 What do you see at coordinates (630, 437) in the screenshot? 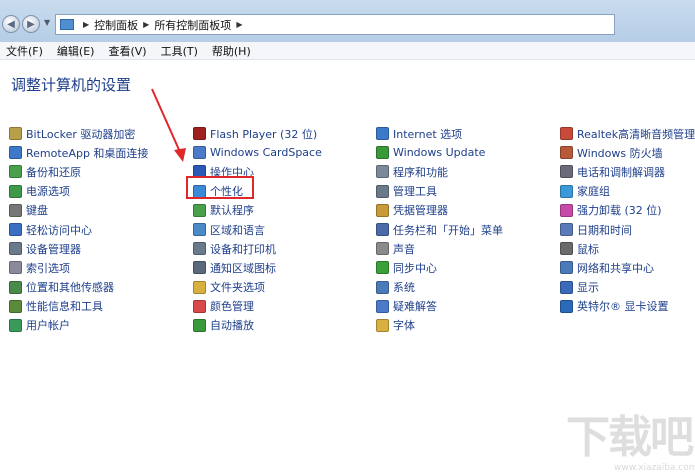
I see `watermark-text: 下载吧` at bounding box center [630, 437].